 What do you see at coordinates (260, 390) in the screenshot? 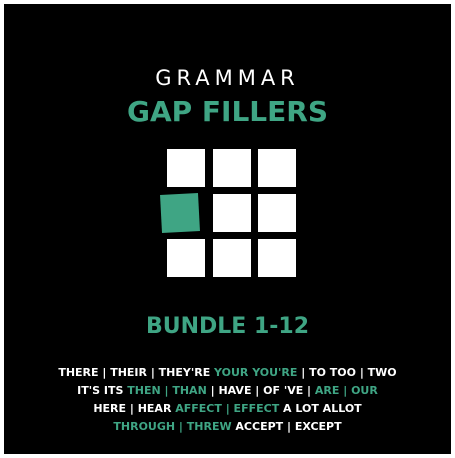
I see `word-segment: | HAVE | OF 'VE |` at bounding box center [260, 390].